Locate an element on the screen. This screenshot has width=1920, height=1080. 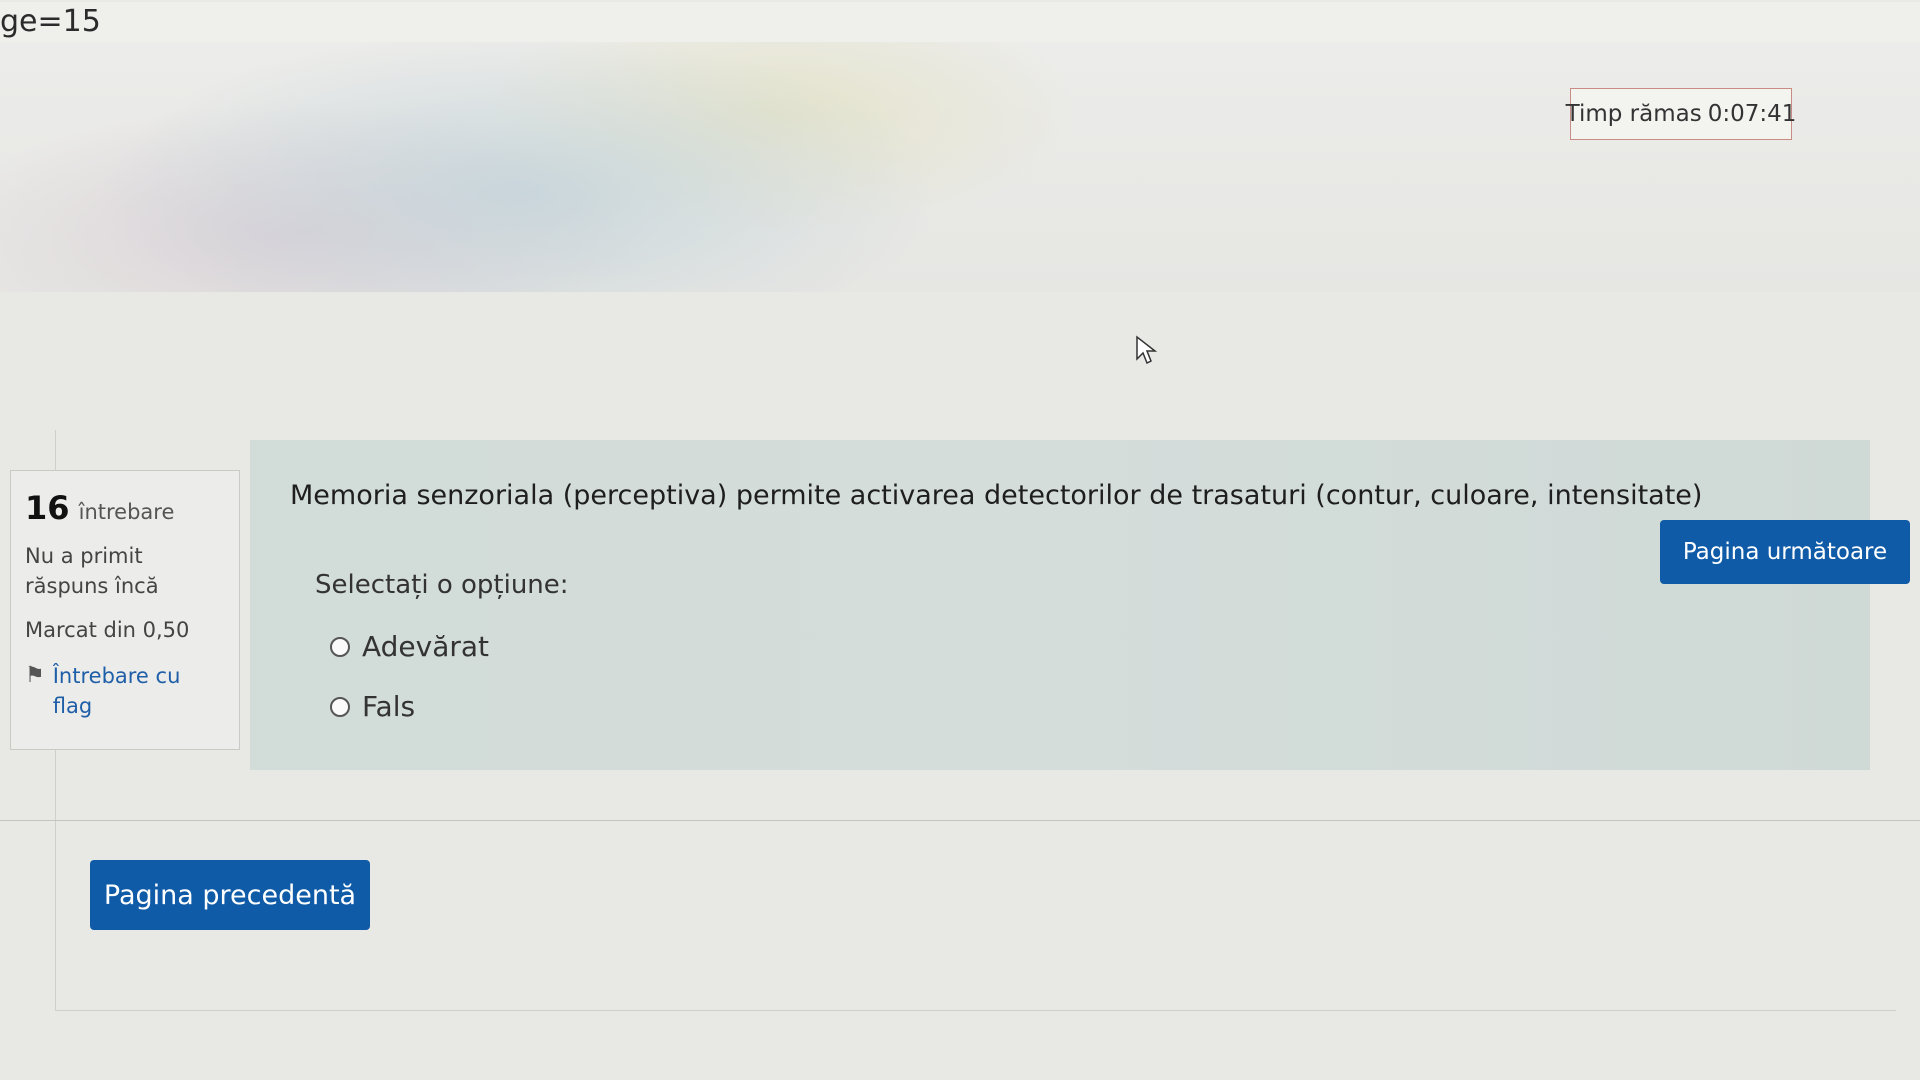
flag-question-link: ⚑ Întrebare cu flag is located at coordinates (125, 691).